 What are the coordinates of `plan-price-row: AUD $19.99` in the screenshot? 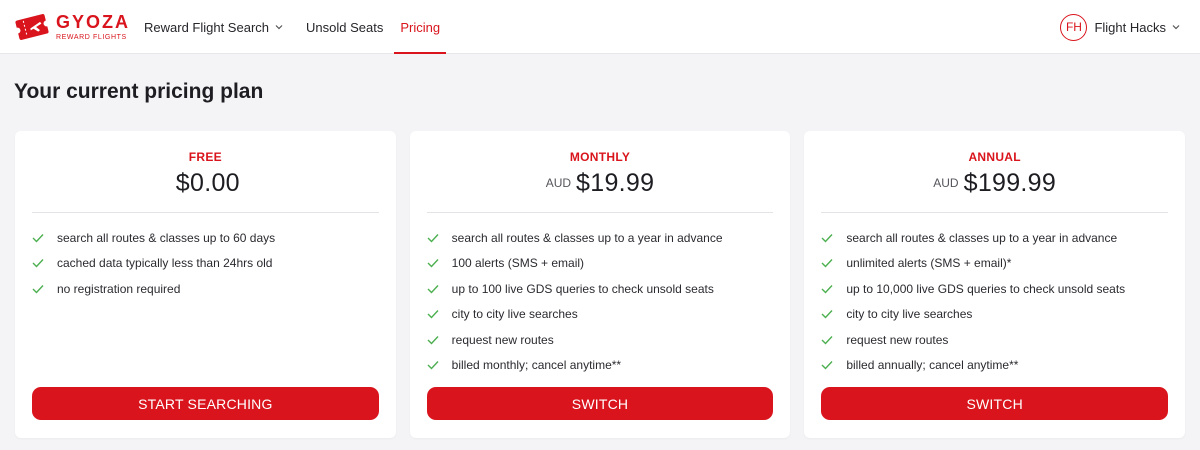 It's located at (600, 183).